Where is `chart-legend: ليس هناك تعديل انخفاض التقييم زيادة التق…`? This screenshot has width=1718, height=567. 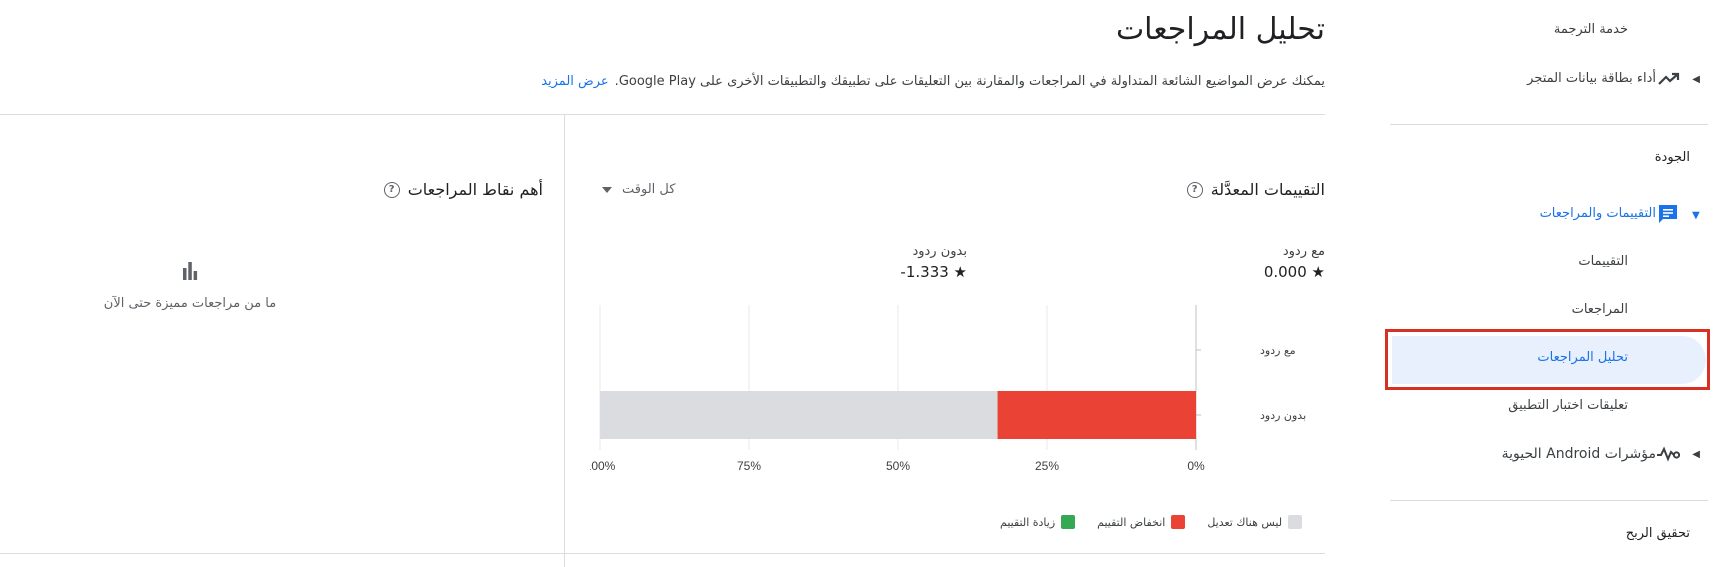 chart-legend: ليس هناك تعديل انخفاض التقييم زيادة التق… is located at coordinates (1151, 522).